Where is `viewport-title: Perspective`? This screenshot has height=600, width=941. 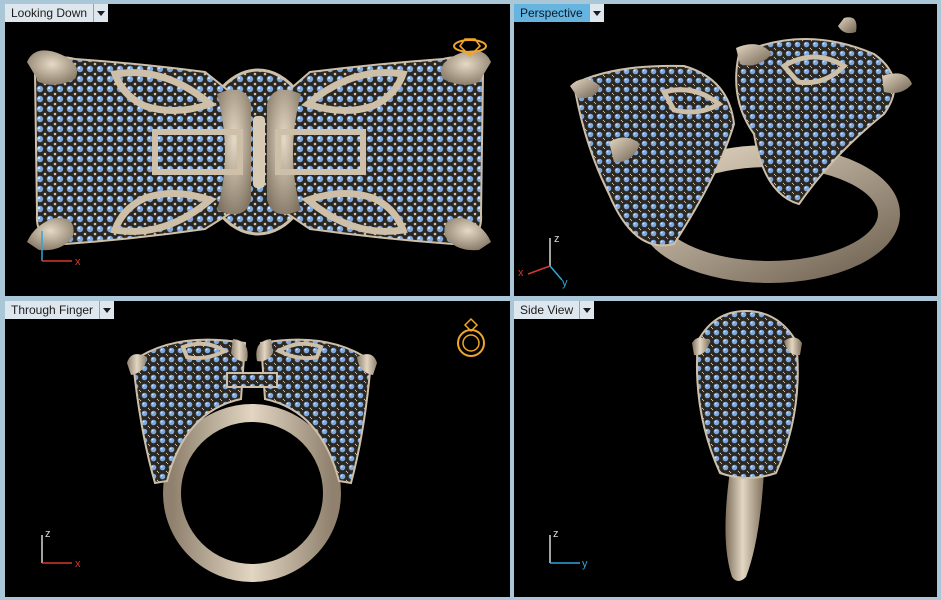
viewport-title: Perspective is located at coordinates (552, 13).